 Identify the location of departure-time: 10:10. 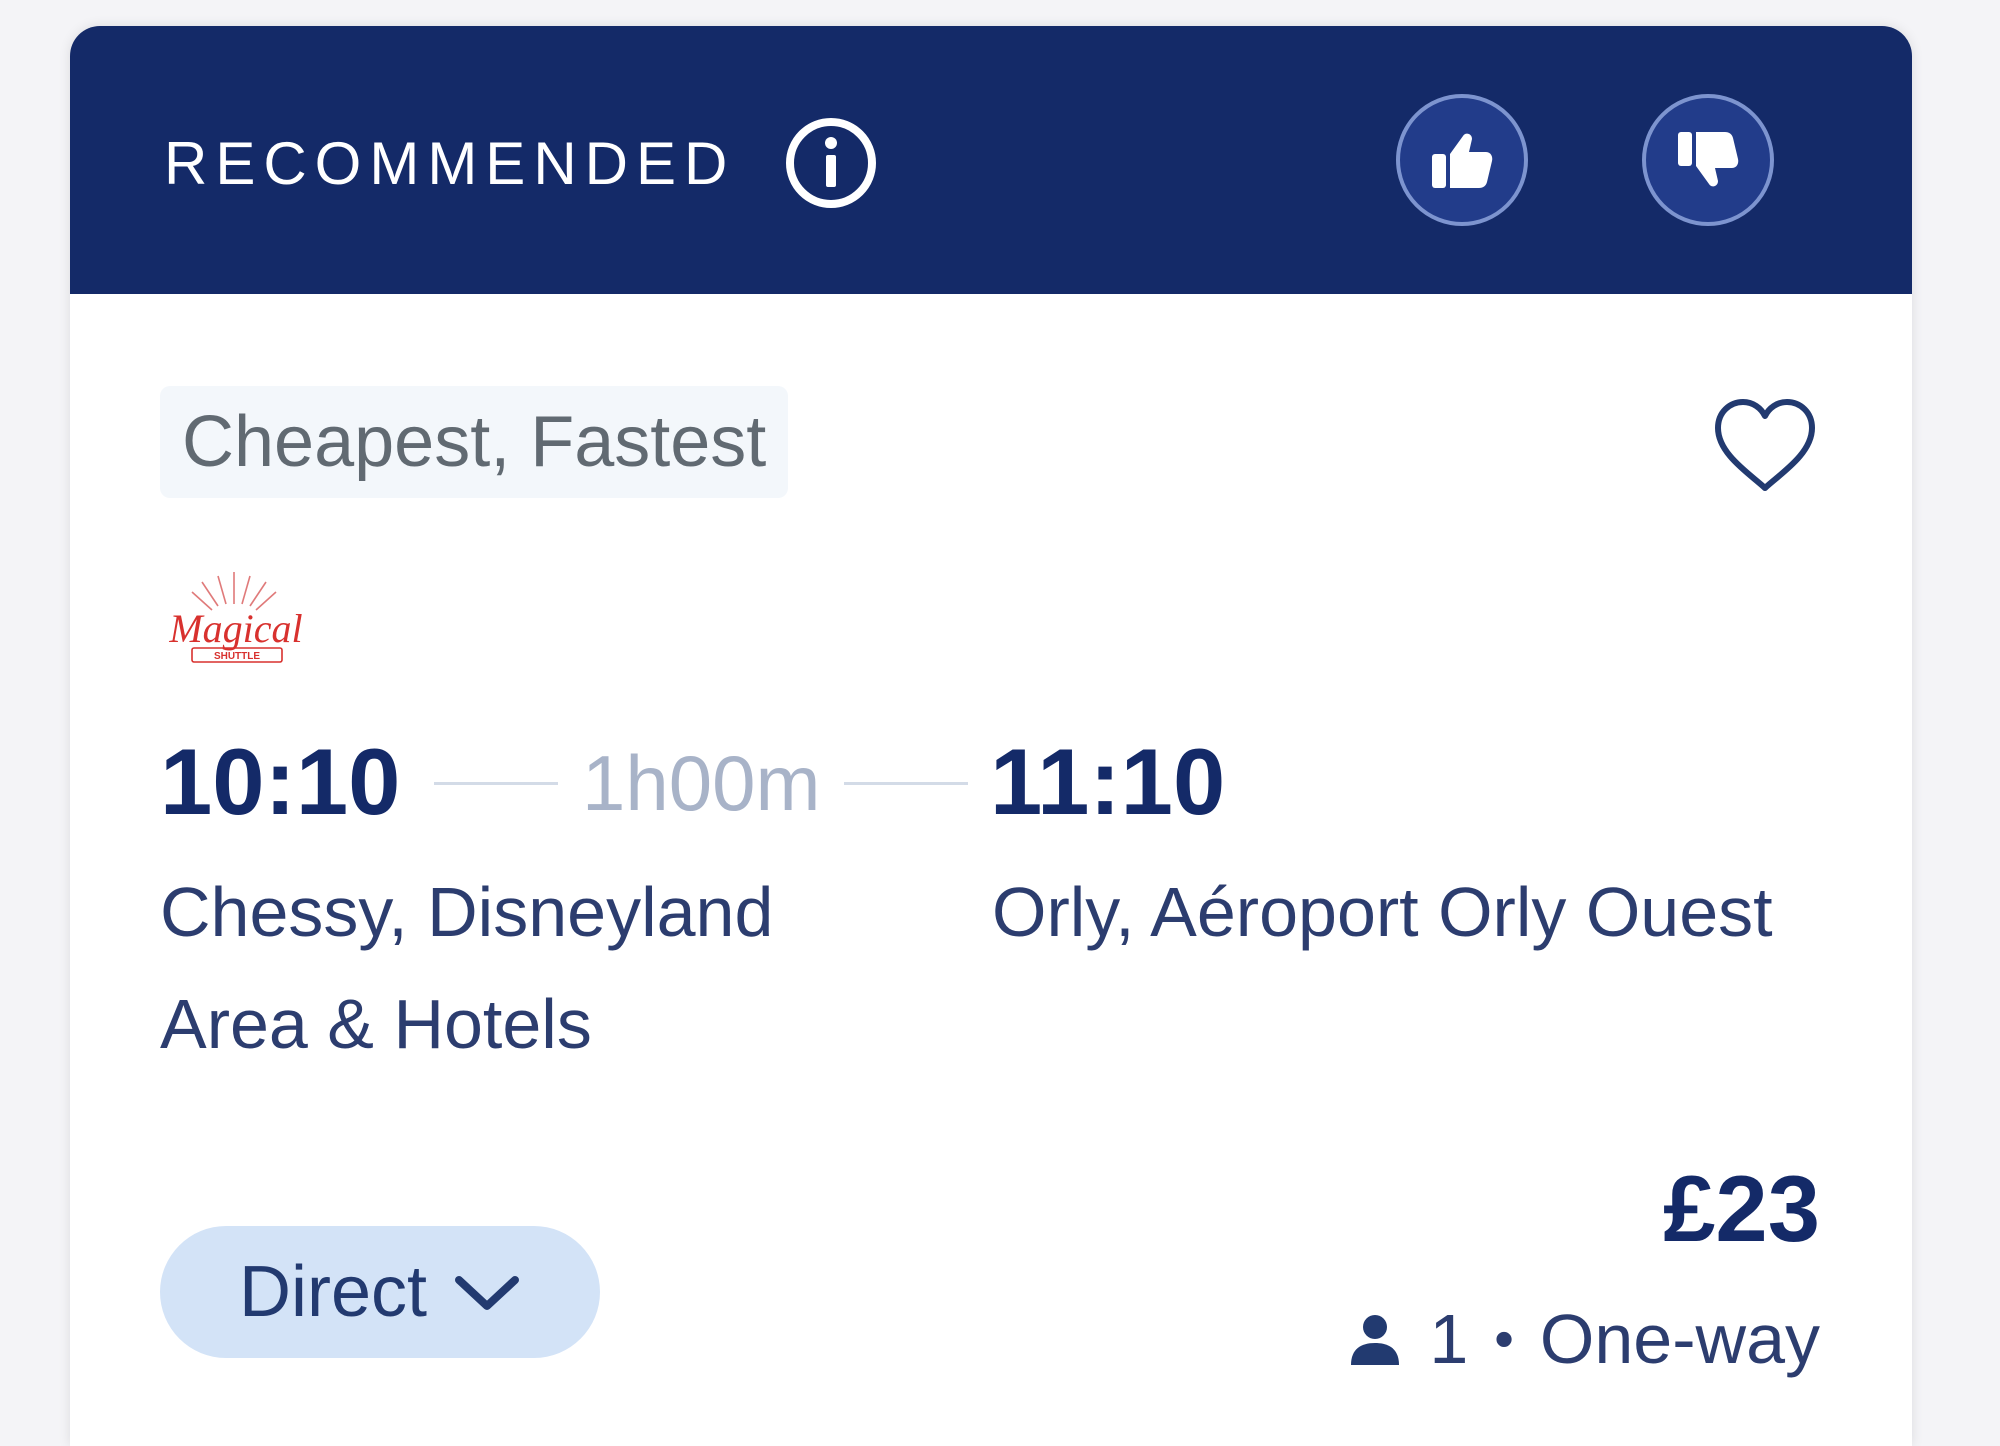
(280, 781).